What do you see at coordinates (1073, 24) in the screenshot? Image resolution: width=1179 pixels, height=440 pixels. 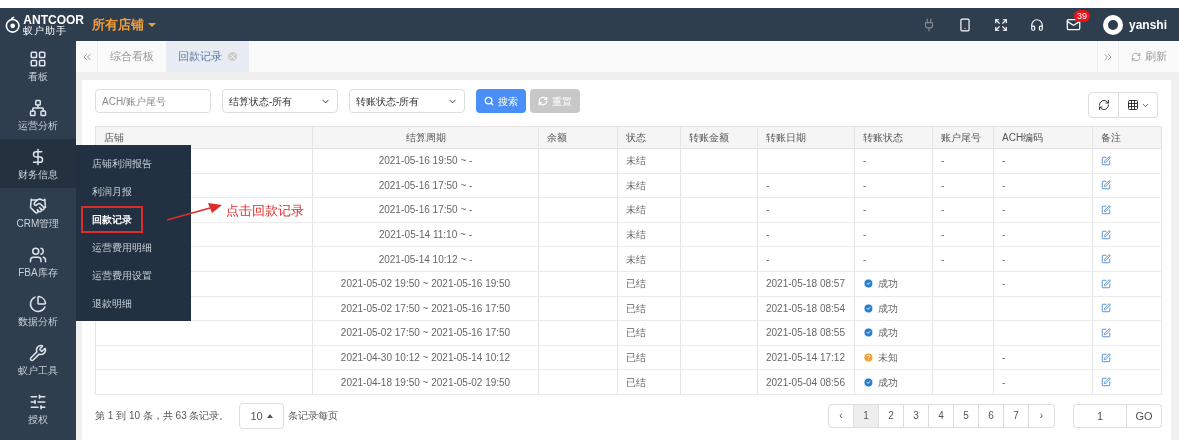 I see `mail-icon` at bounding box center [1073, 24].